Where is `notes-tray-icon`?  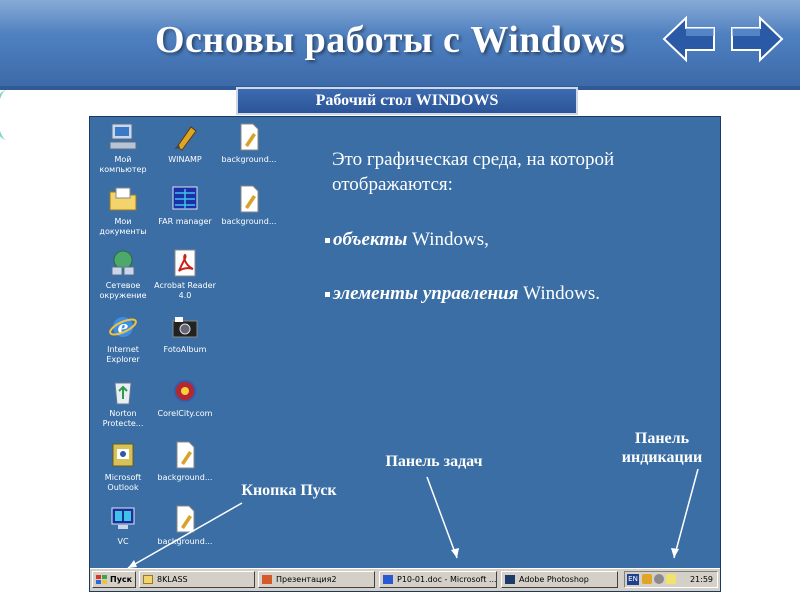
notes-tray-icon is located at coordinates (671, 579).